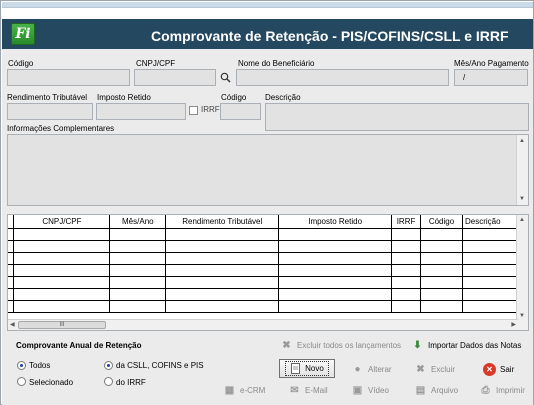 The image size is (534, 405). I want to click on scroll-right-icon: ▶, so click(513, 324).